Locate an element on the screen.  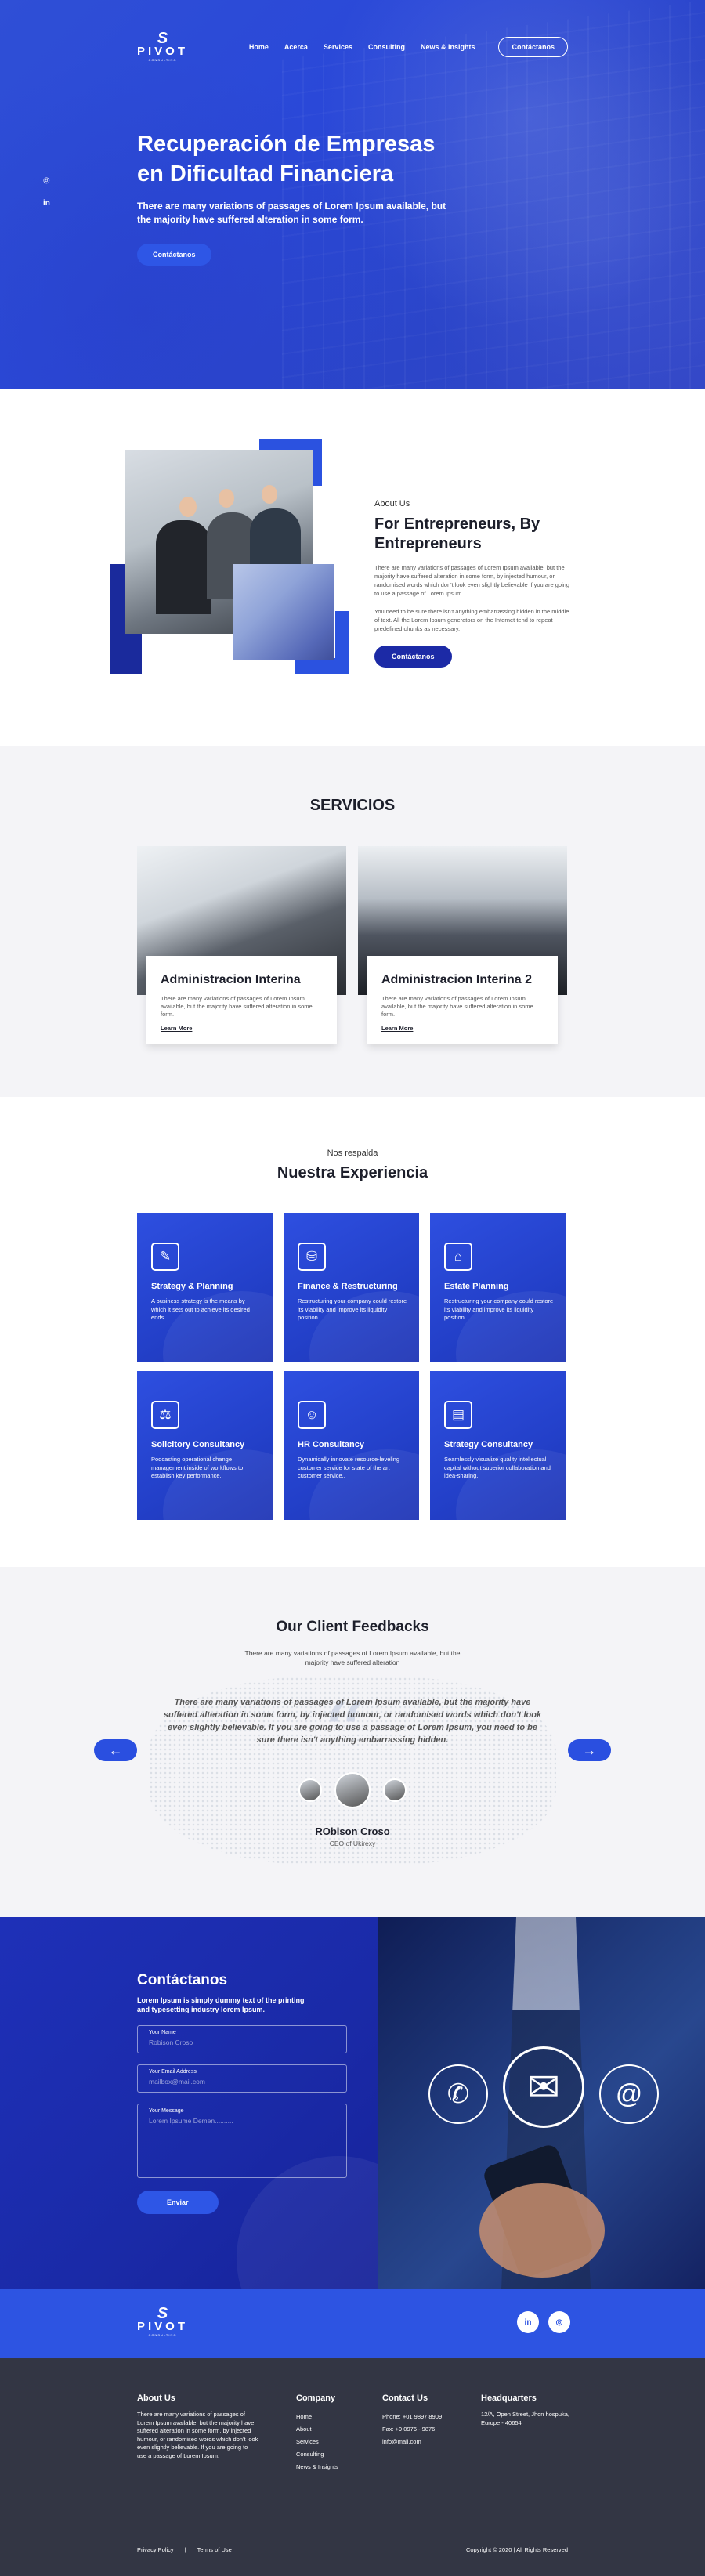
copyright: Copyright © 2020 | All Rights Reserved is located at coordinates (516, 2549).